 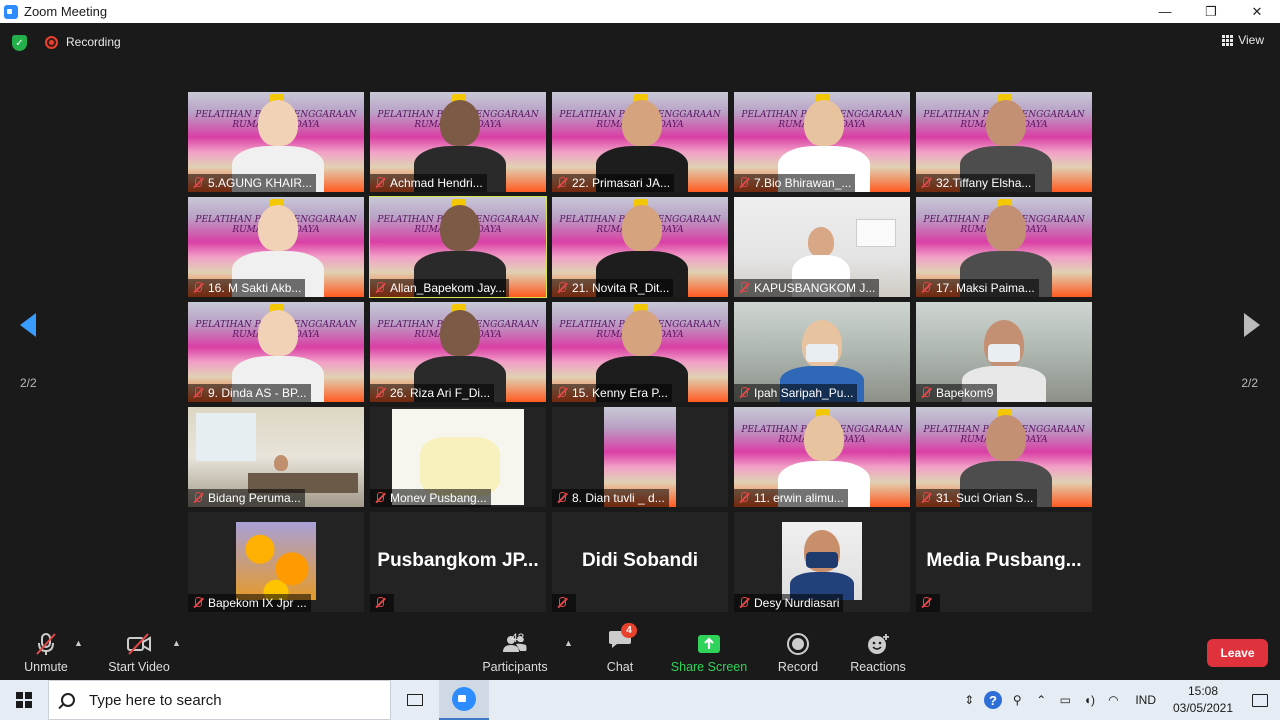 What do you see at coordinates (11, 11) in the screenshot?
I see `zoom-app-icon` at bounding box center [11, 11].